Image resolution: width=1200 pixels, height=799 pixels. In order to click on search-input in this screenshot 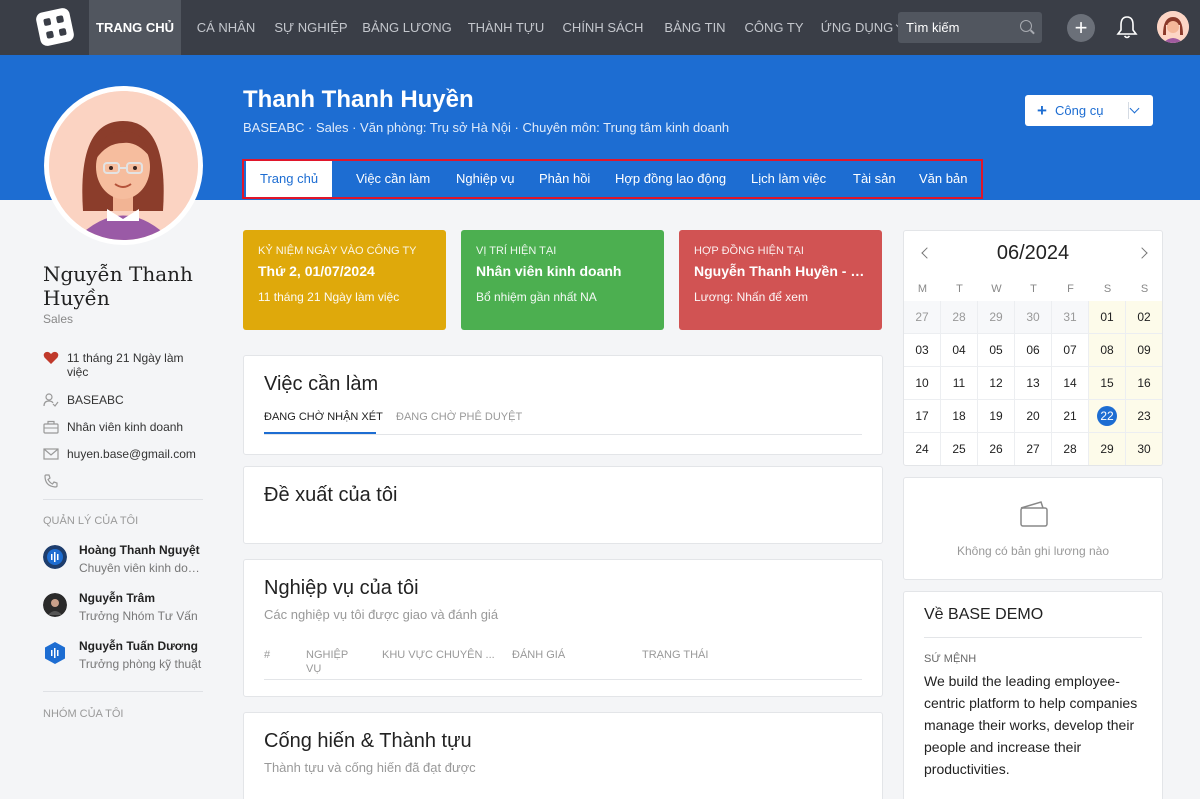, I will do `click(960, 27)`.